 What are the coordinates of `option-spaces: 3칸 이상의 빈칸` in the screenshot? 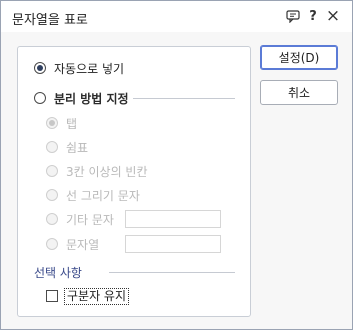 It's located at (97, 171).